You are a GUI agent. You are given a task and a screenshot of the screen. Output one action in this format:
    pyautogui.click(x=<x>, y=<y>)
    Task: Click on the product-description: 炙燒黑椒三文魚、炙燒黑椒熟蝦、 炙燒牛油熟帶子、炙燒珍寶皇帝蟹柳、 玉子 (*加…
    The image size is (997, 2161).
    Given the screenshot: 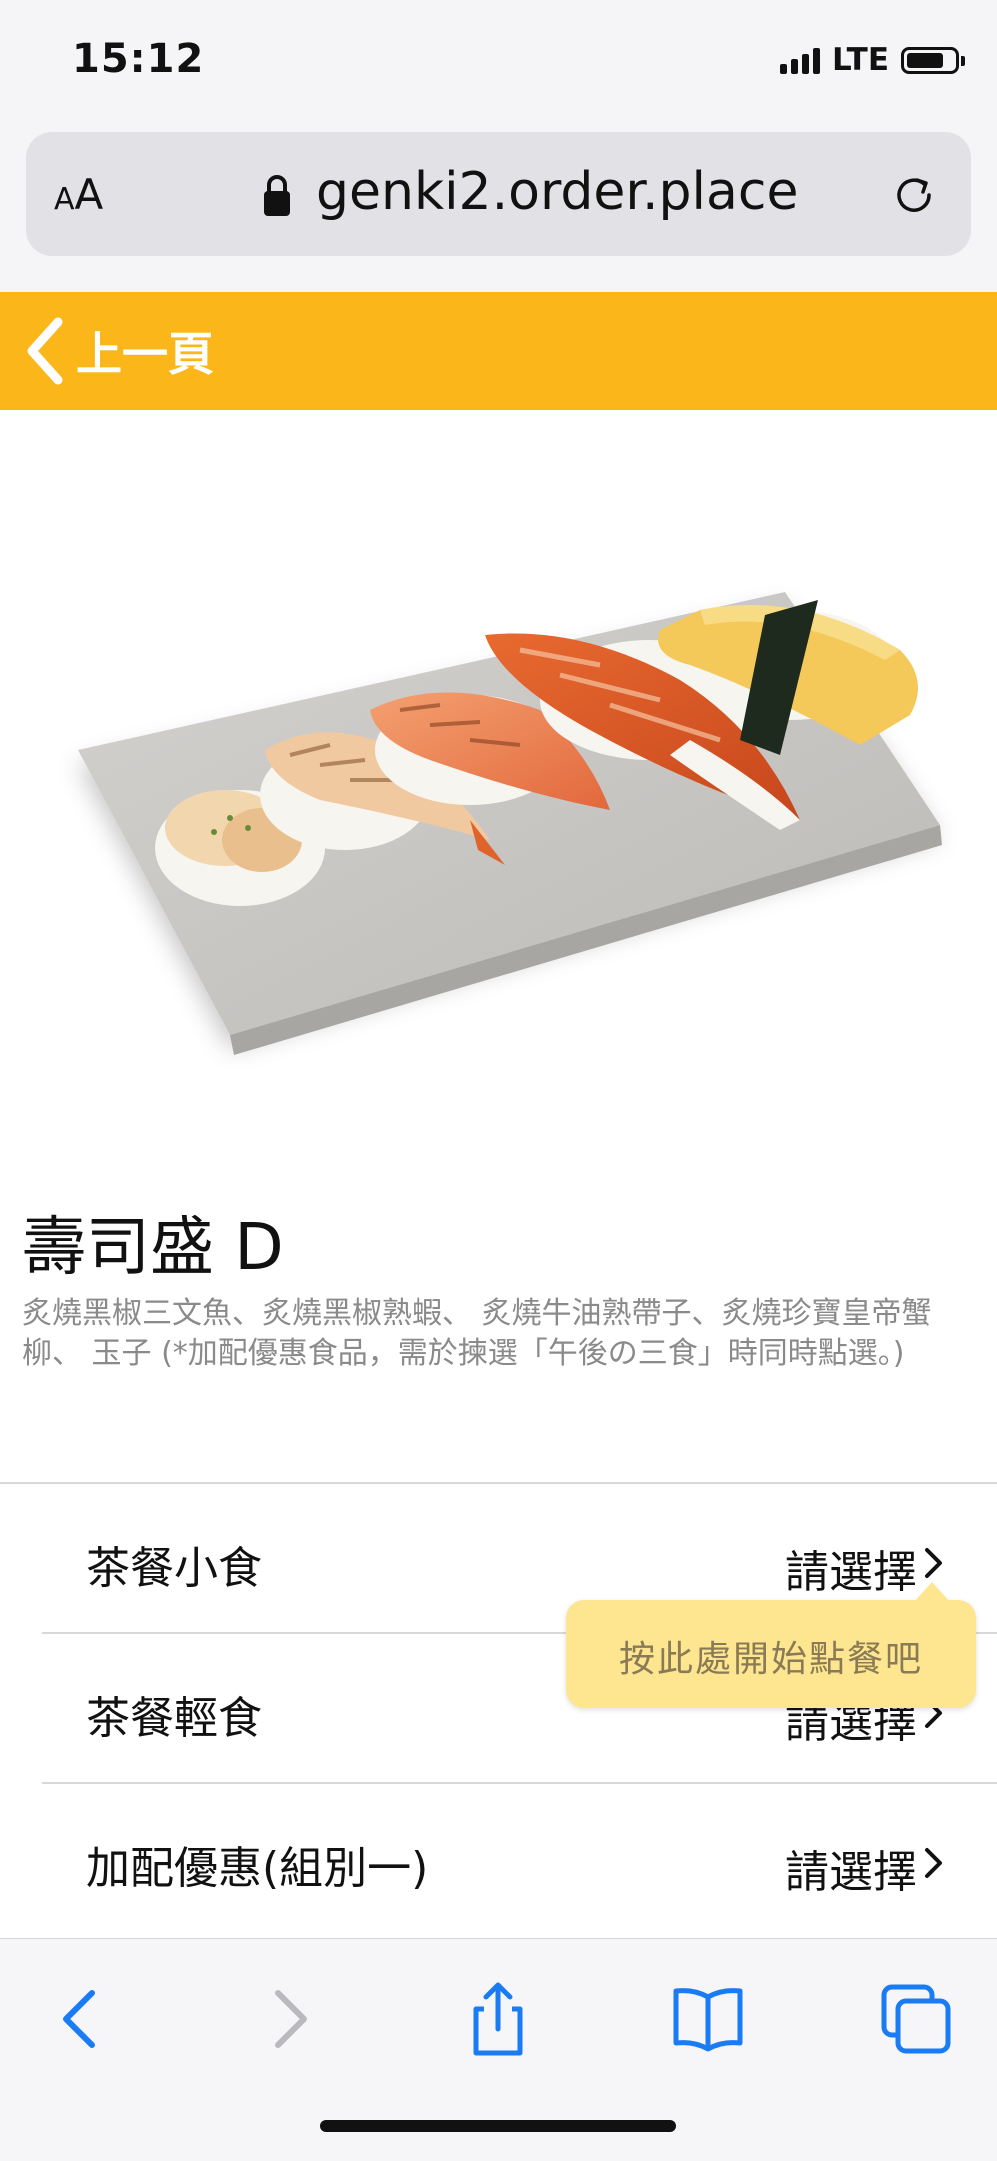 What is the action you would take?
    pyautogui.click(x=477, y=1333)
    